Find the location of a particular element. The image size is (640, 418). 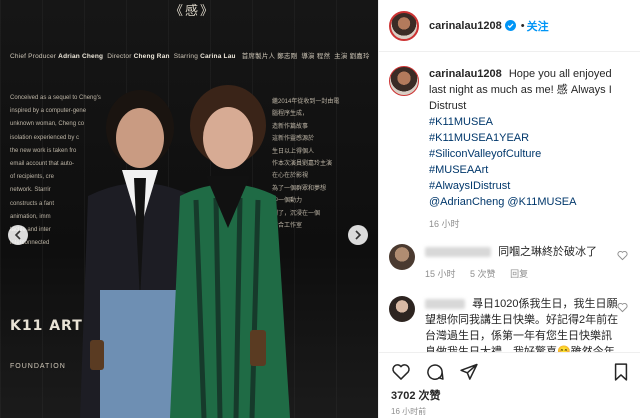

post-header: carinalau1208 • 关注 is located at coordinates (509, 26).